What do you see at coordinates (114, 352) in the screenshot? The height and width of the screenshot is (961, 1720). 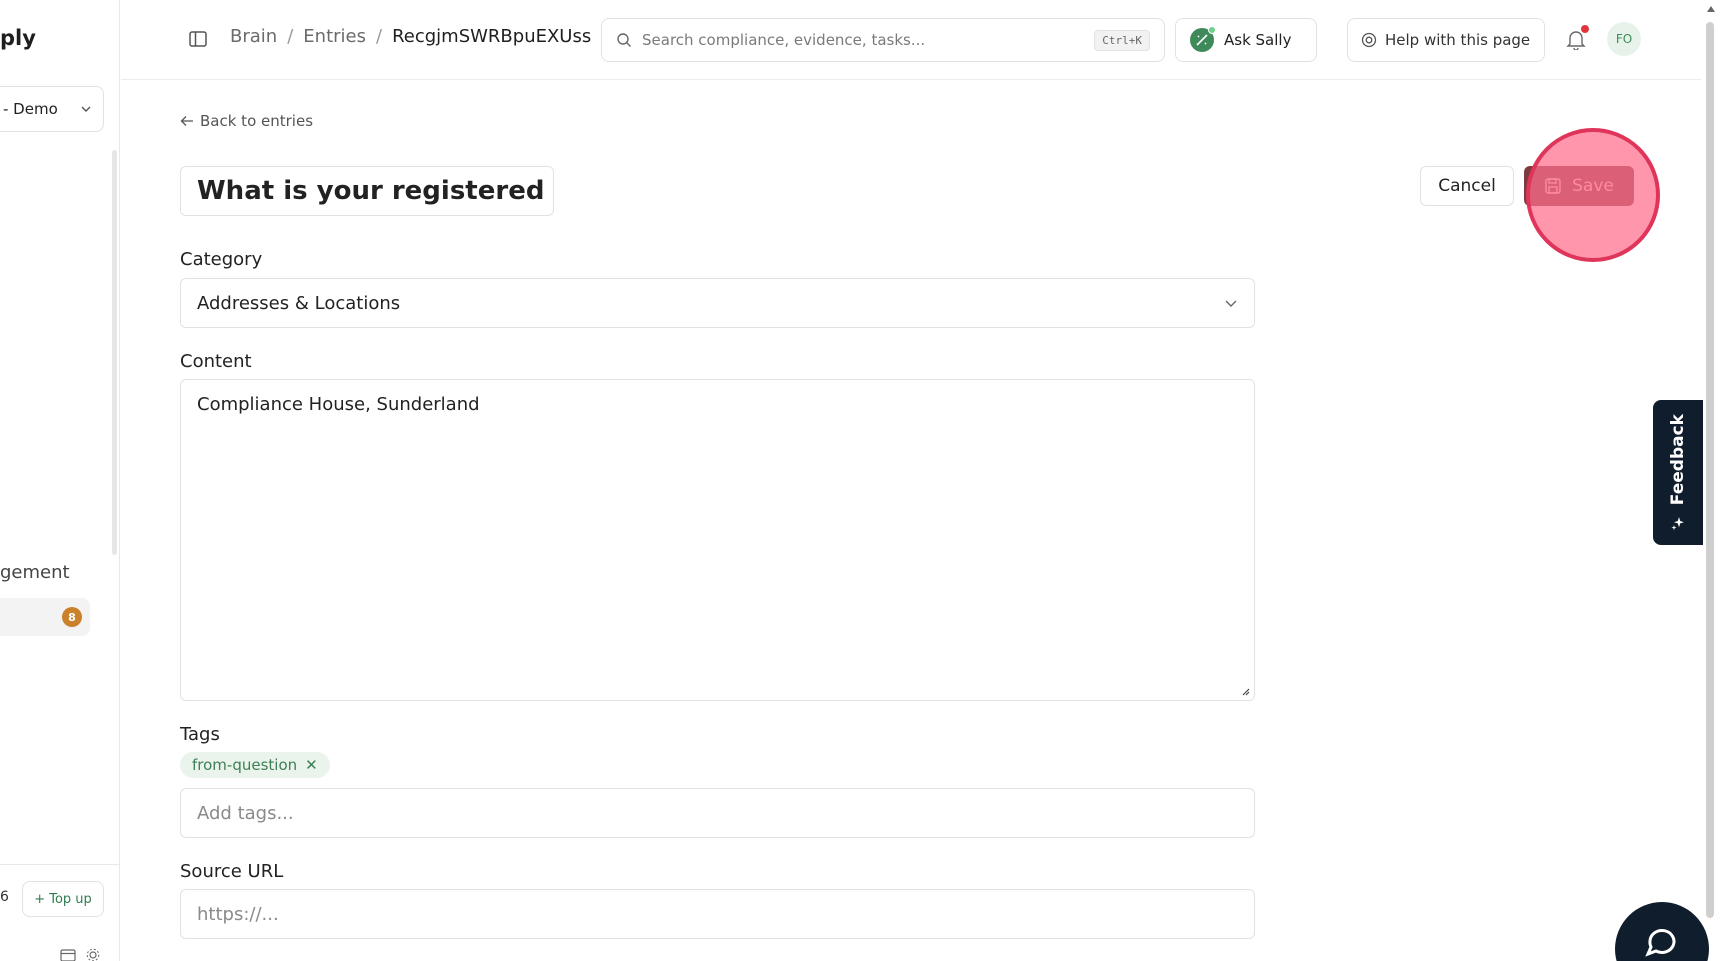 I see `sidebar-scrollbar` at bounding box center [114, 352].